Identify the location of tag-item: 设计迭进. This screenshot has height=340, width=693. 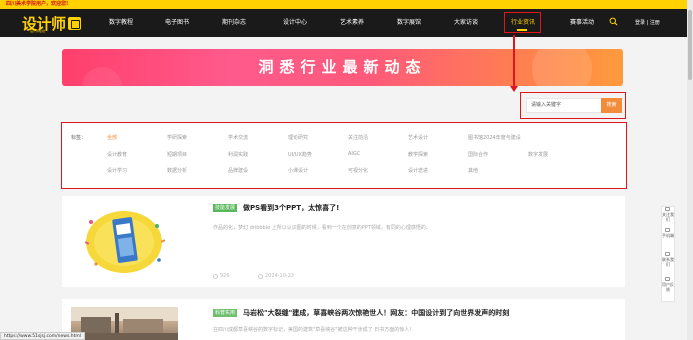
(418, 170).